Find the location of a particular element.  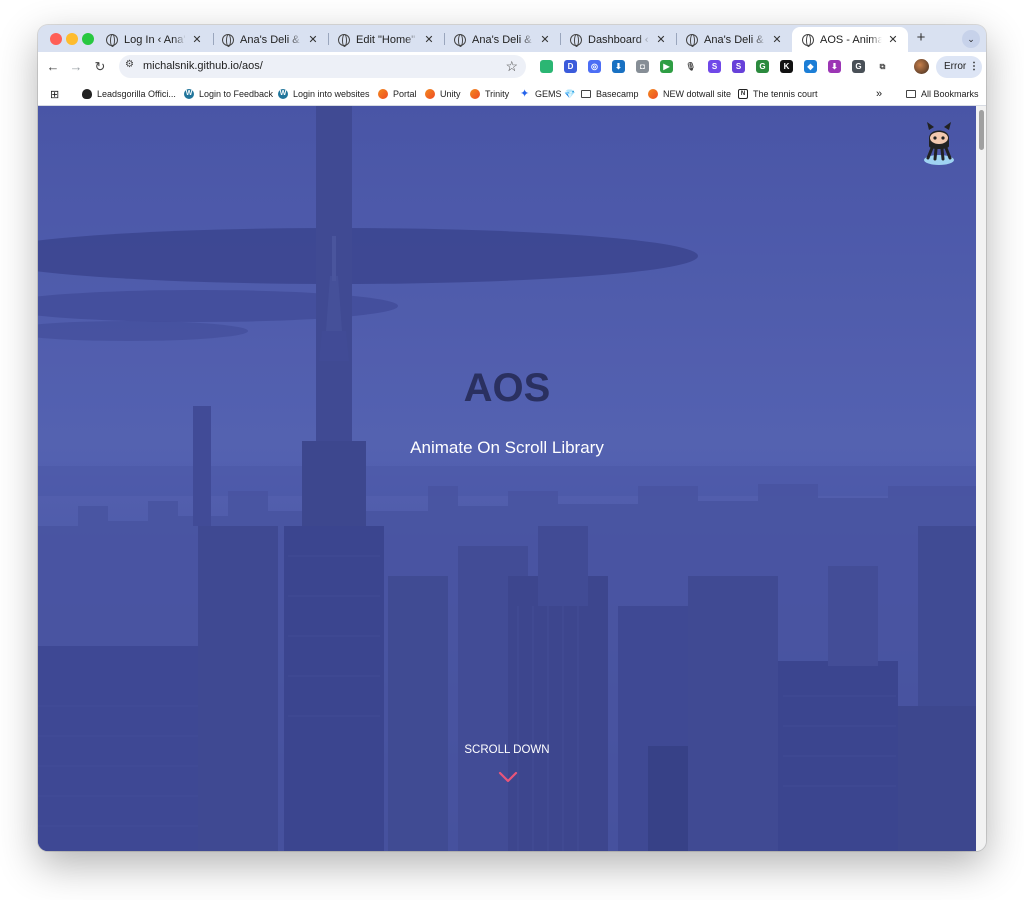

address-bar: ⚙ michalsnik.github.io/aos/ ☆ is located at coordinates (322, 66).